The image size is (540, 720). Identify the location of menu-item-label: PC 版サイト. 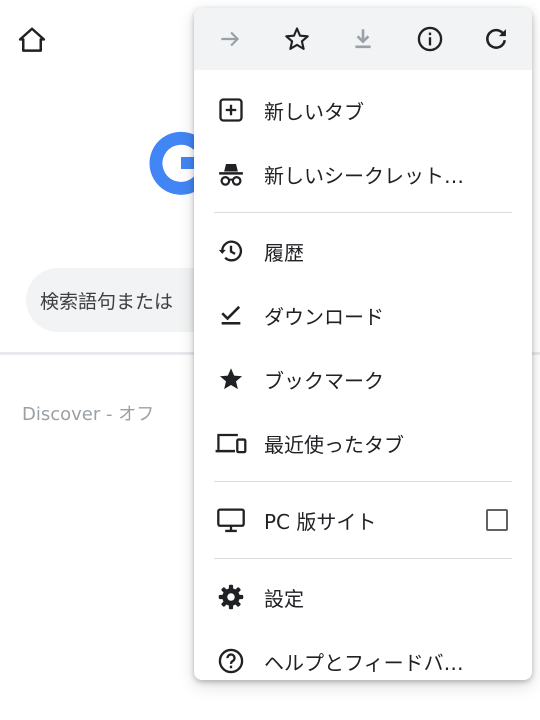
(320, 521).